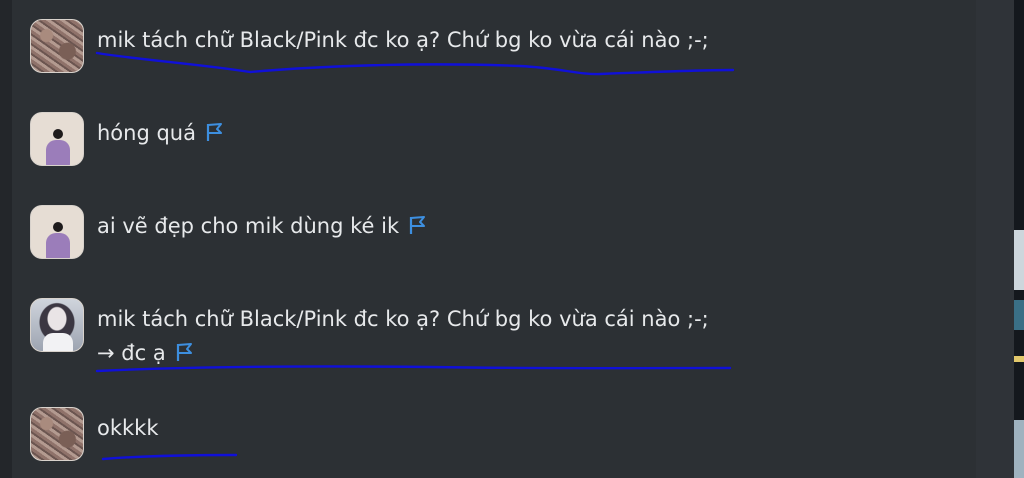  What do you see at coordinates (146, 133) in the screenshot?
I see `message-line: hóng quá` at bounding box center [146, 133].